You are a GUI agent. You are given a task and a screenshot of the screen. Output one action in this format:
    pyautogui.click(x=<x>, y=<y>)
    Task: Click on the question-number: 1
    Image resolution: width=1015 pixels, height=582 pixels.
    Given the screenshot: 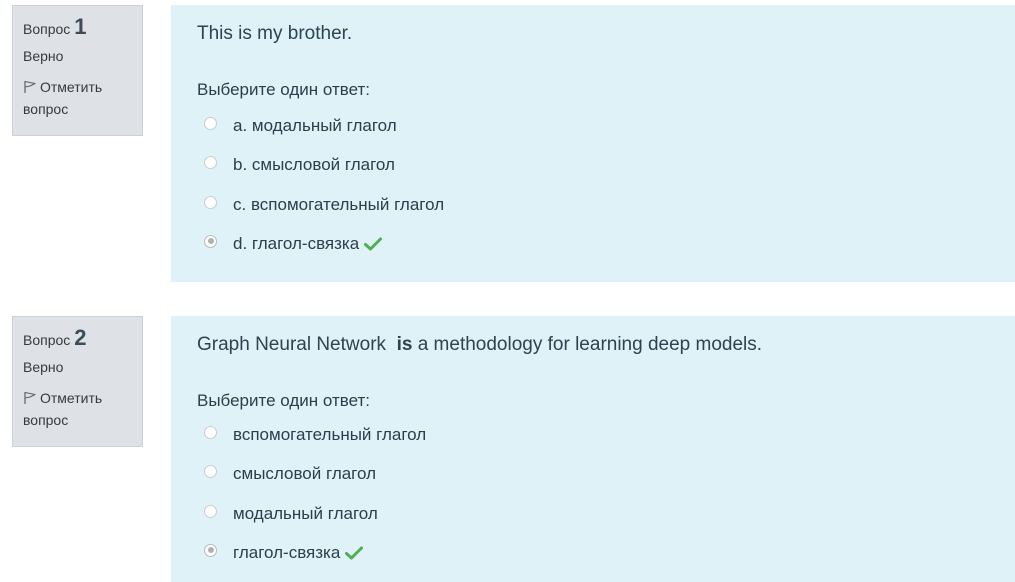 What is the action you would take?
    pyautogui.click(x=80, y=26)
    